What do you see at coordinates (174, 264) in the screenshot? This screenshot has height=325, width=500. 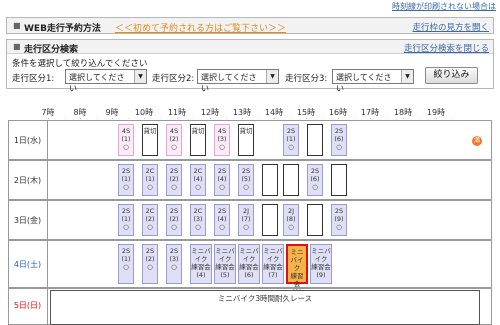 I see `slot-cell: 2S (3) ○` at bounding box center [174, 264].